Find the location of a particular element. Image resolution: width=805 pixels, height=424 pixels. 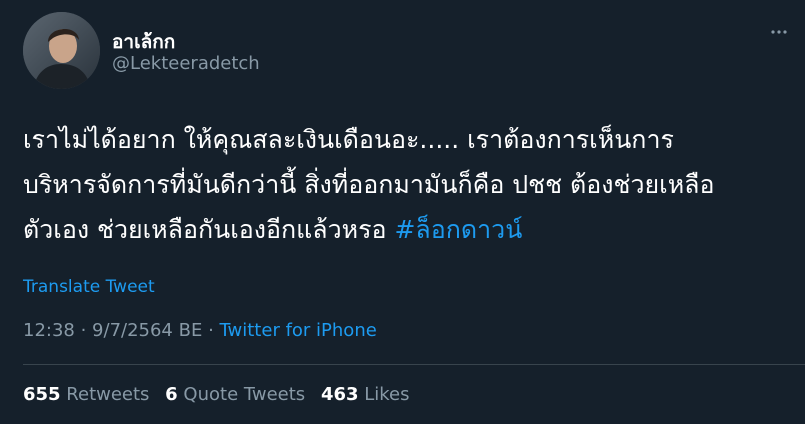

more-horizontal-icon is located at coordinates (779, 32).